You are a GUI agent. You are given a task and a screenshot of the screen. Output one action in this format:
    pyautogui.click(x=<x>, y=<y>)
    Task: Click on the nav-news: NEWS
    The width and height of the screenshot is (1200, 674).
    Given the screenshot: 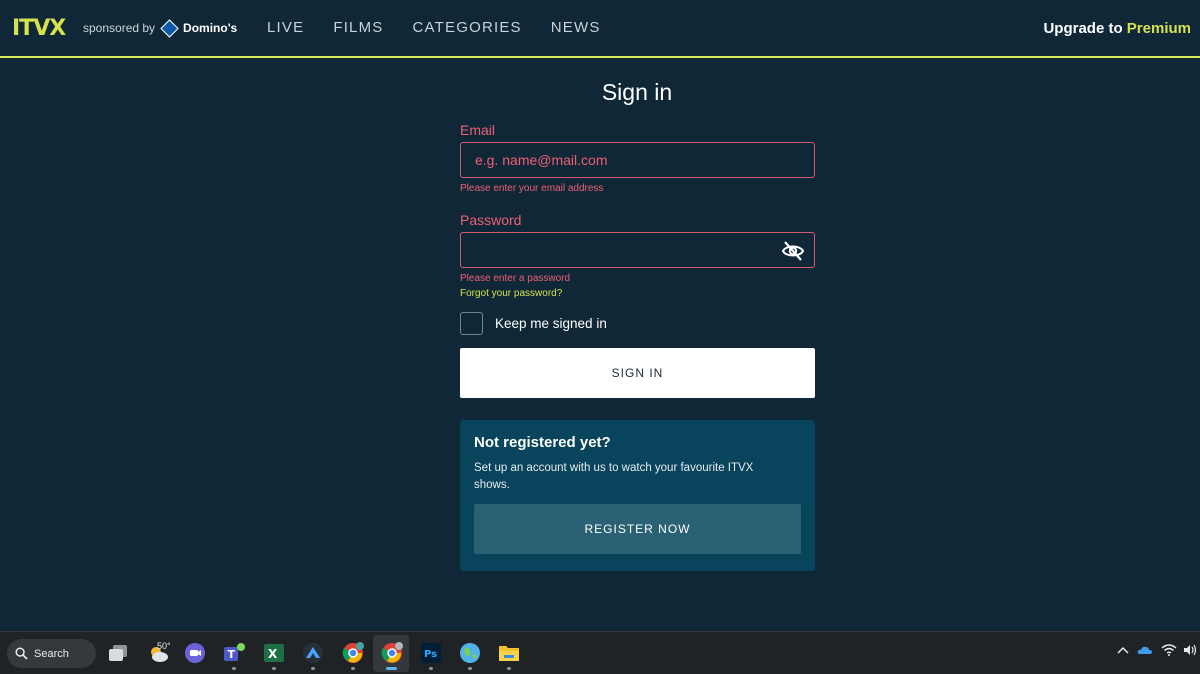 What is the action you would take?
    pyautogui.click(x=576, y=27)
    